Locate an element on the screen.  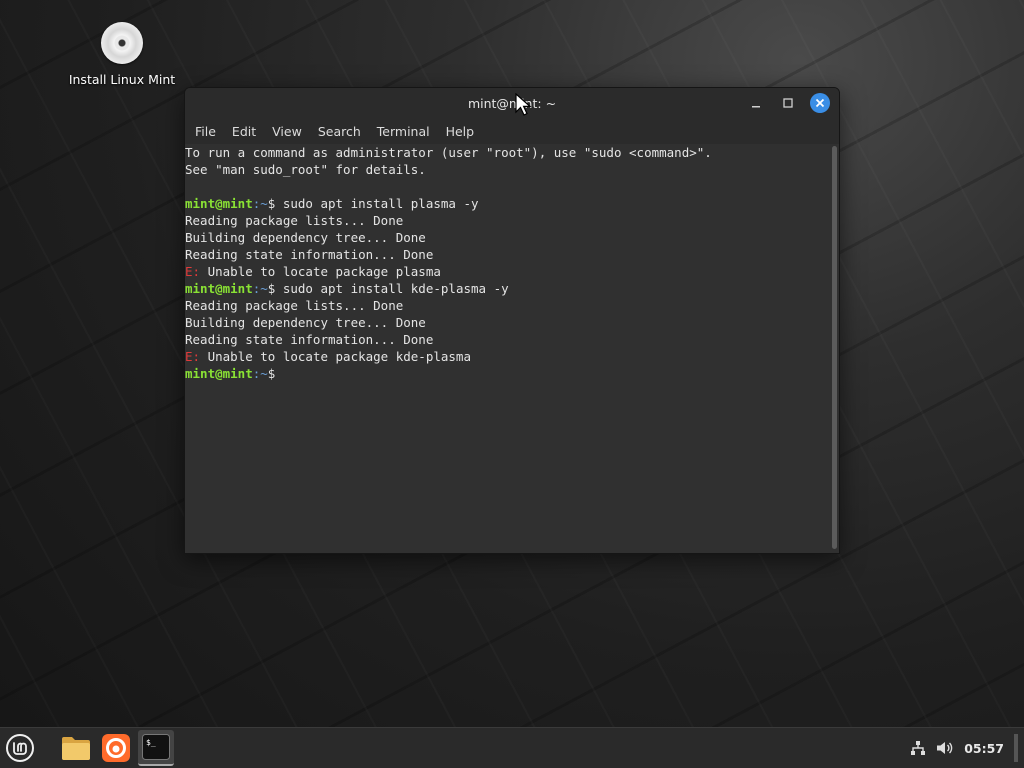
terminal-line: E: Unable to locate package plasma is located at coordinates (507, 271).